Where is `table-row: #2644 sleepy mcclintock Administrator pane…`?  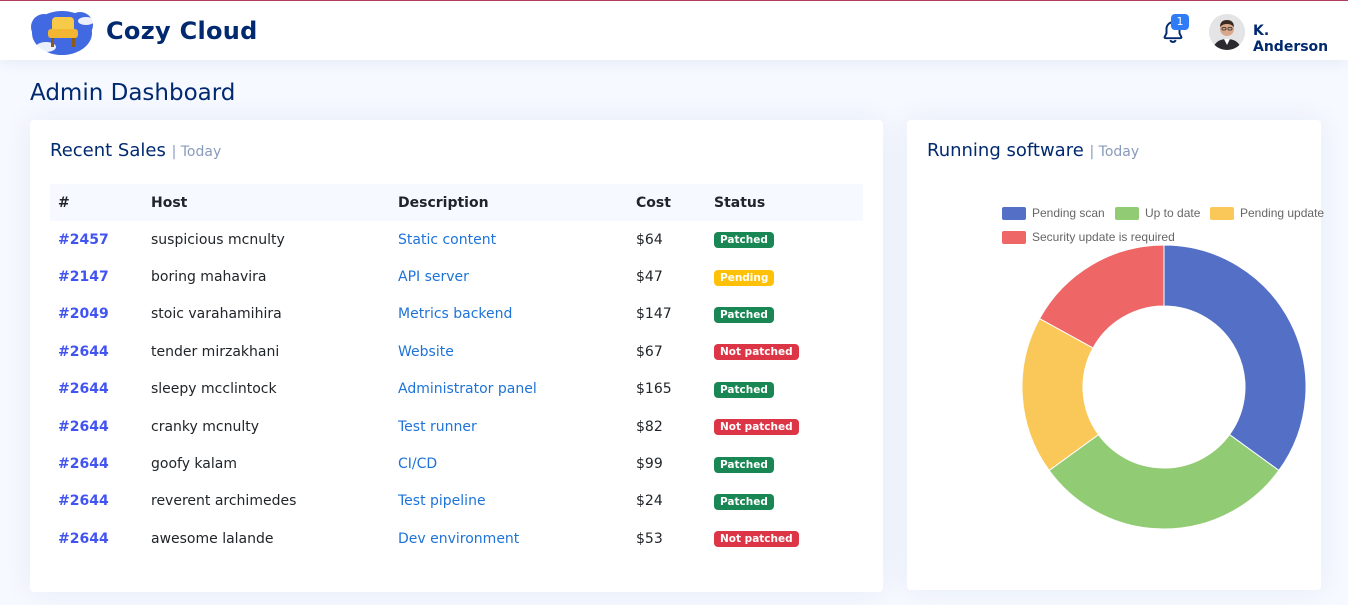
table-row: #2644 sleepy mcclintock Administrator pane… is located at coordinates (456, 389).